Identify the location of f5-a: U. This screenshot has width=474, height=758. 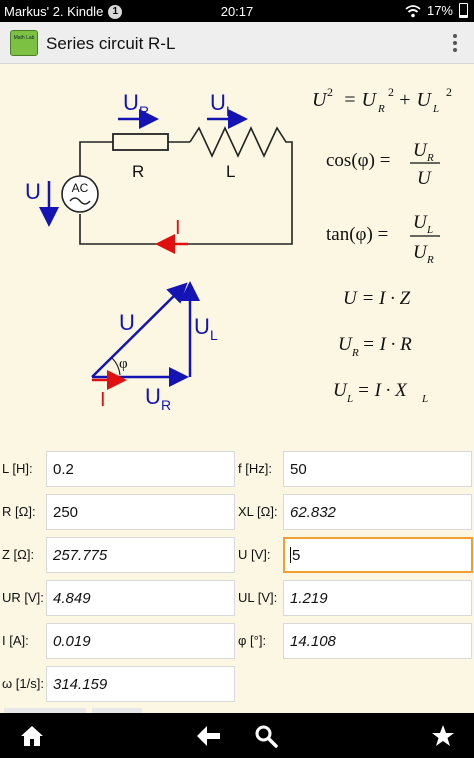
(345, 344).